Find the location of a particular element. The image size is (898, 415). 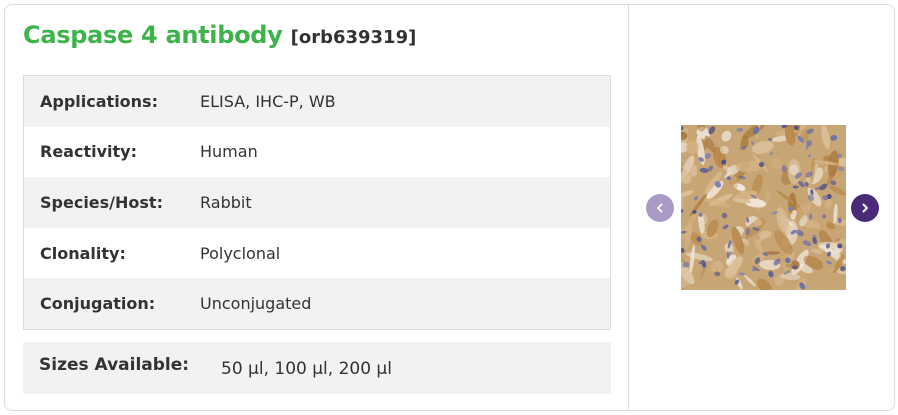

tissue-texture is located at coordinates (763, 207).